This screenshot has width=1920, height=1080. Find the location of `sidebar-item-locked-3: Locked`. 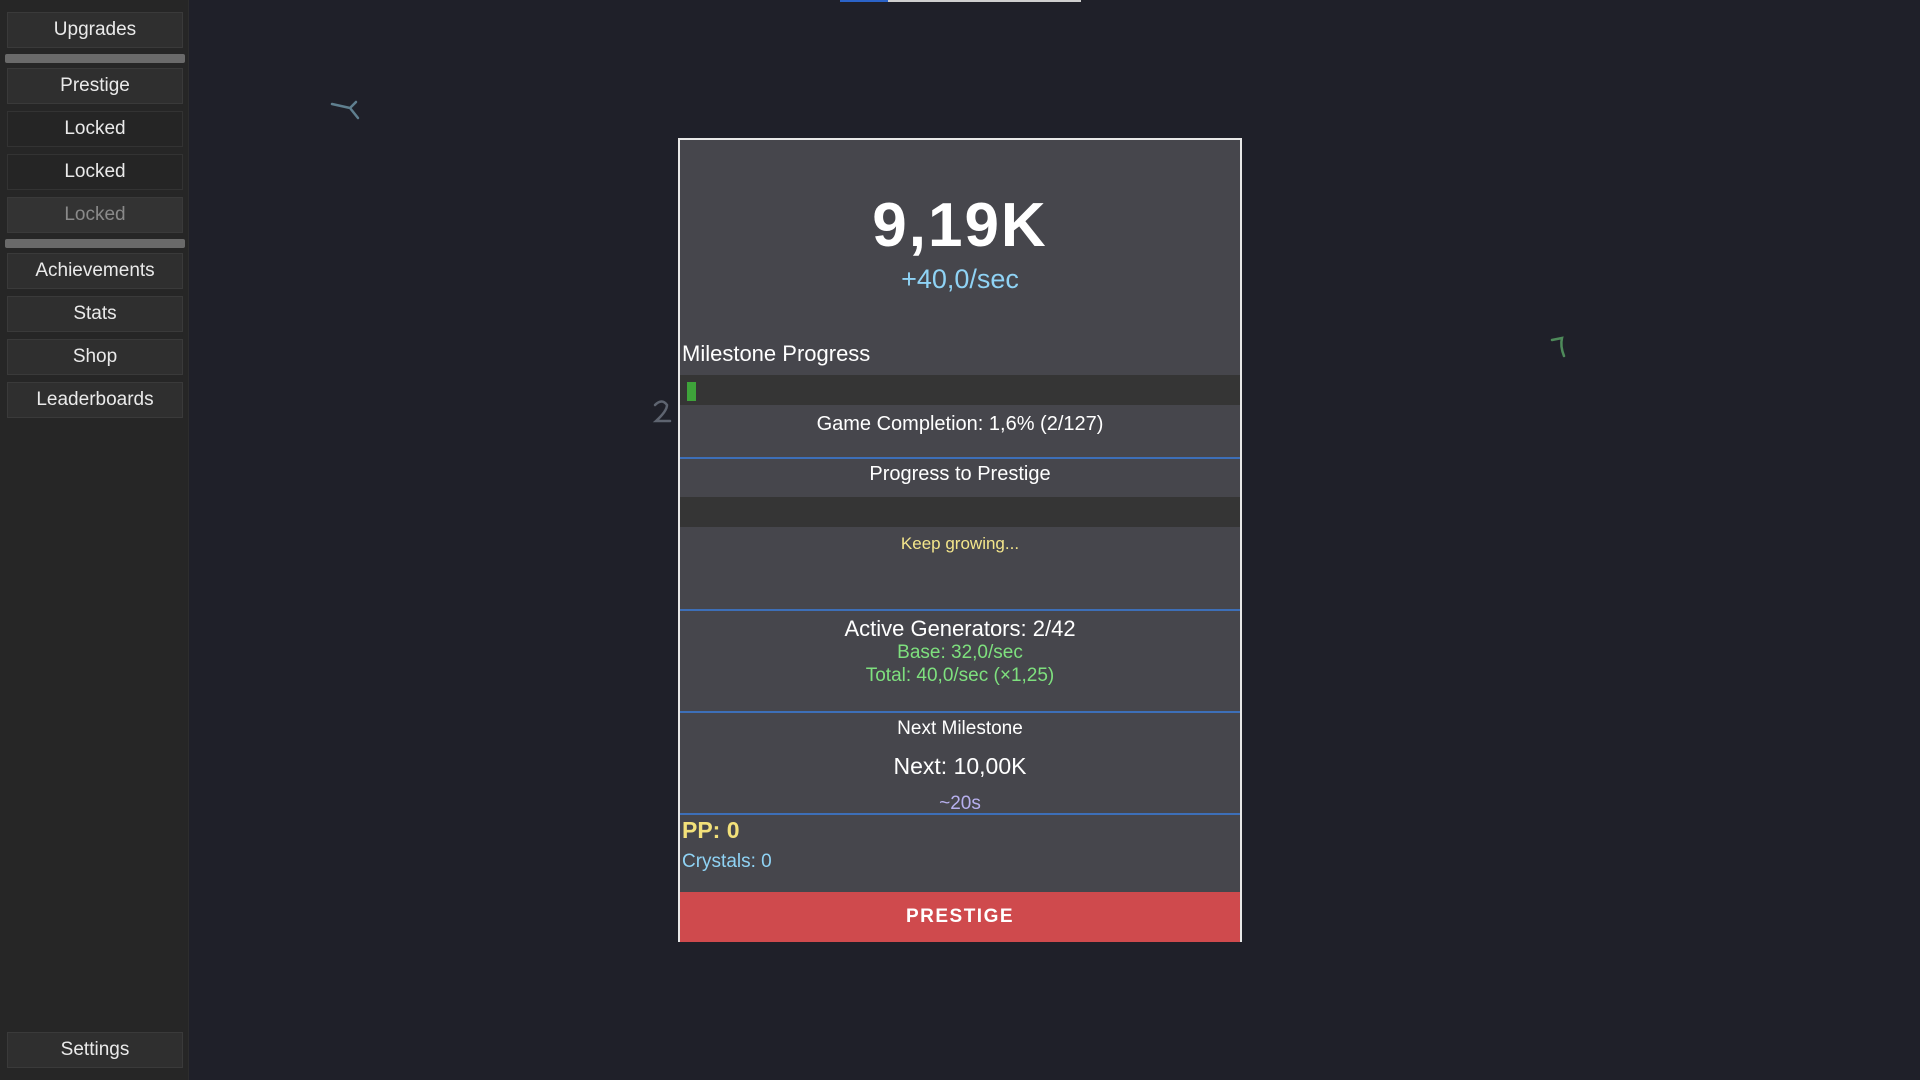

sidebar-item-locked-3: Locked is located at coordinates (95, 215).